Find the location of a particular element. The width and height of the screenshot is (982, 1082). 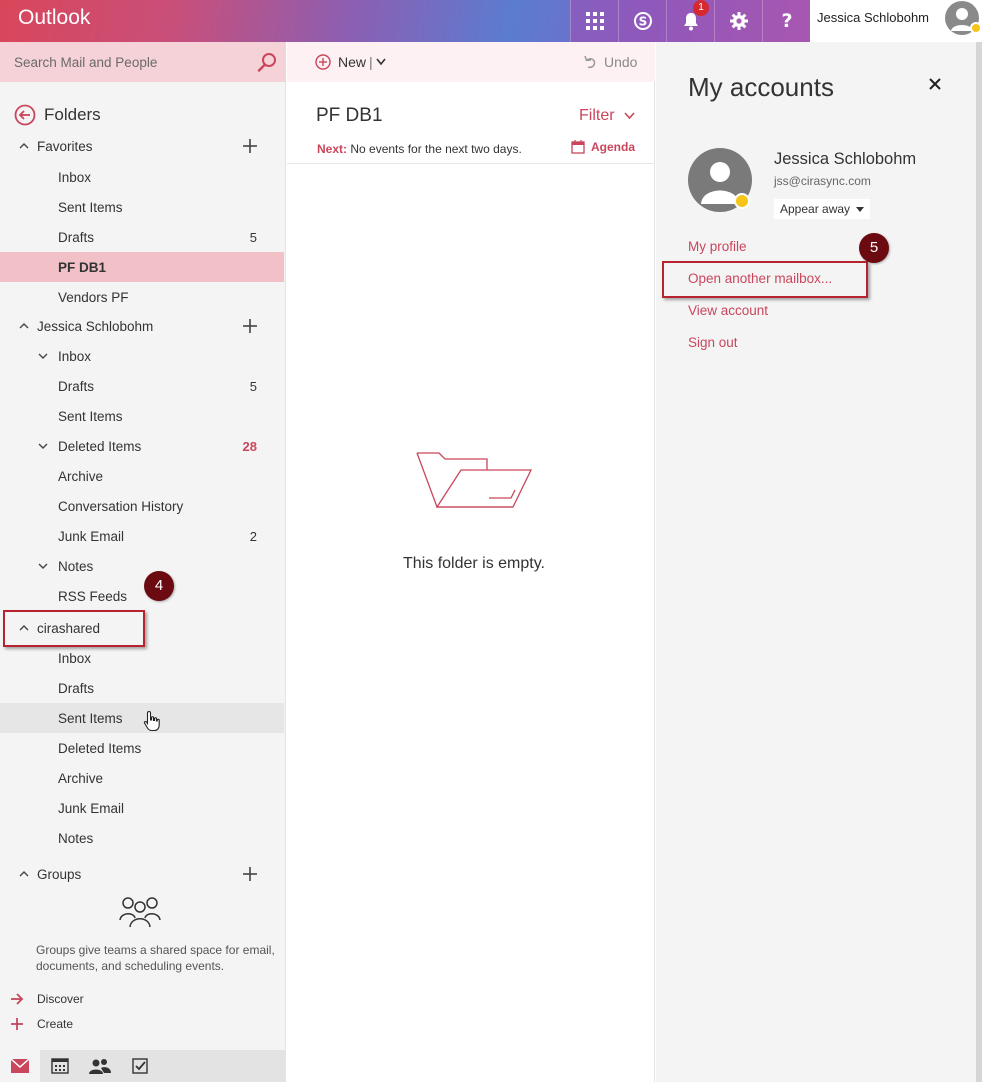

unread-count: 5 is located at coordinates (253, 386).